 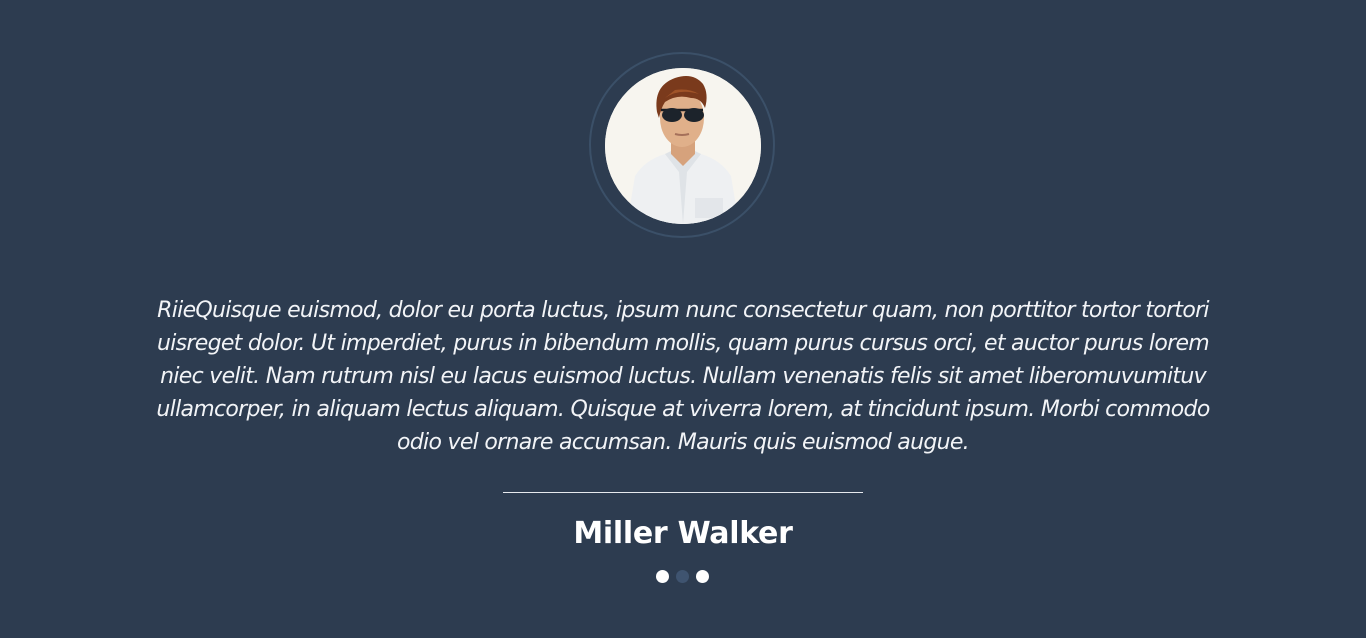 I want to click on carousel-dots, so click(x=683, y=576).